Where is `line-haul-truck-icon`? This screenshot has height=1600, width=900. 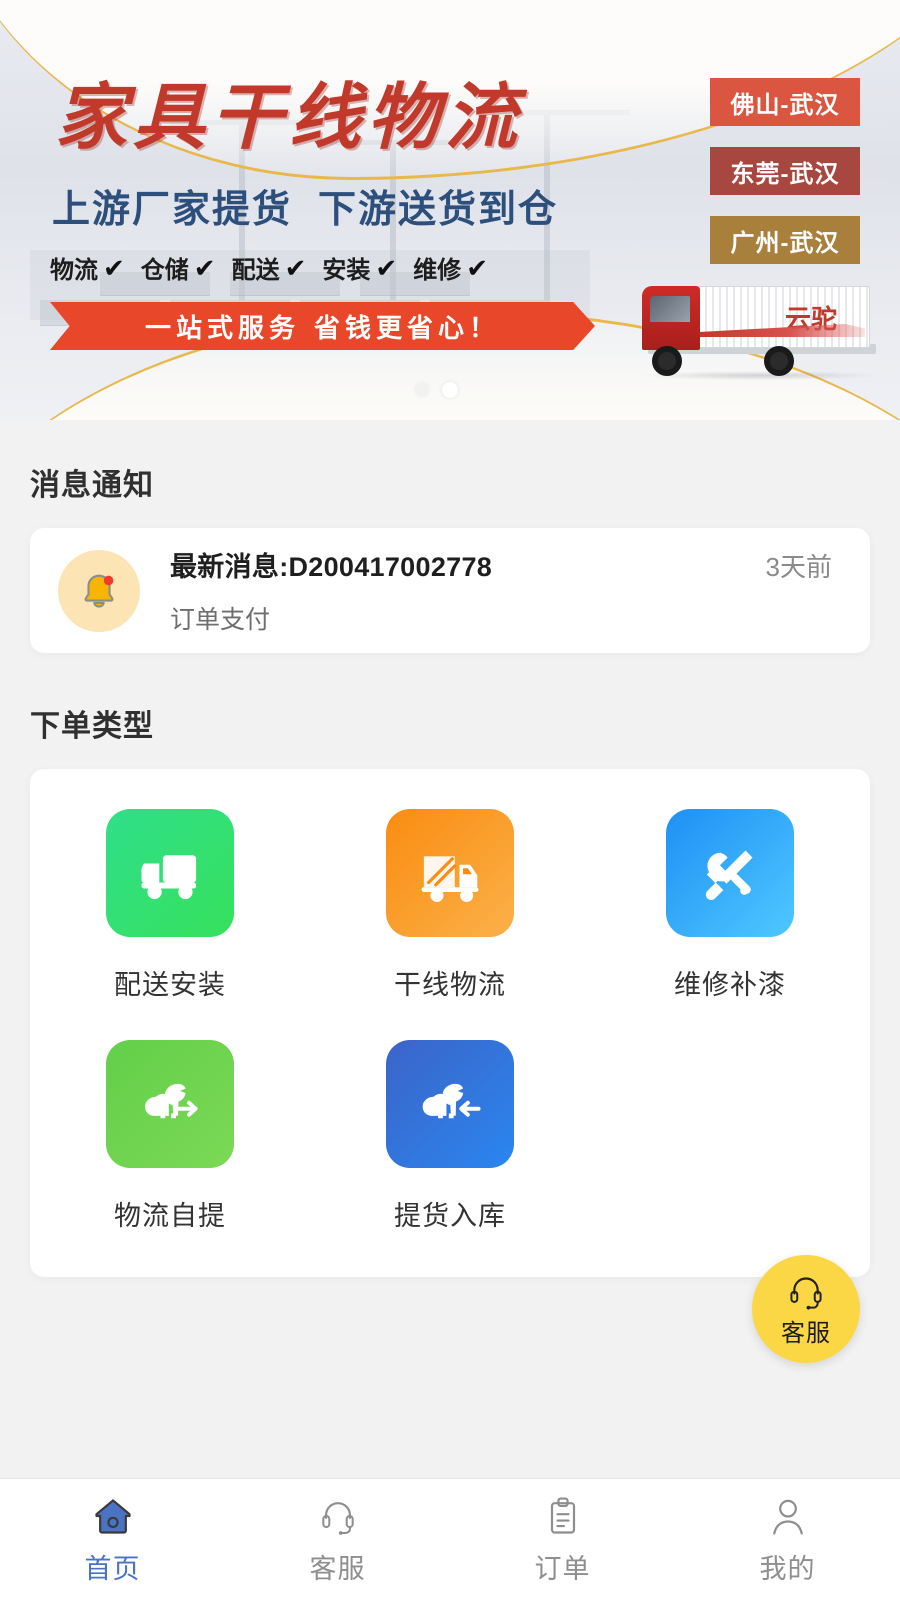
line-haul-truck-icon is located at coordinates (450, 873).